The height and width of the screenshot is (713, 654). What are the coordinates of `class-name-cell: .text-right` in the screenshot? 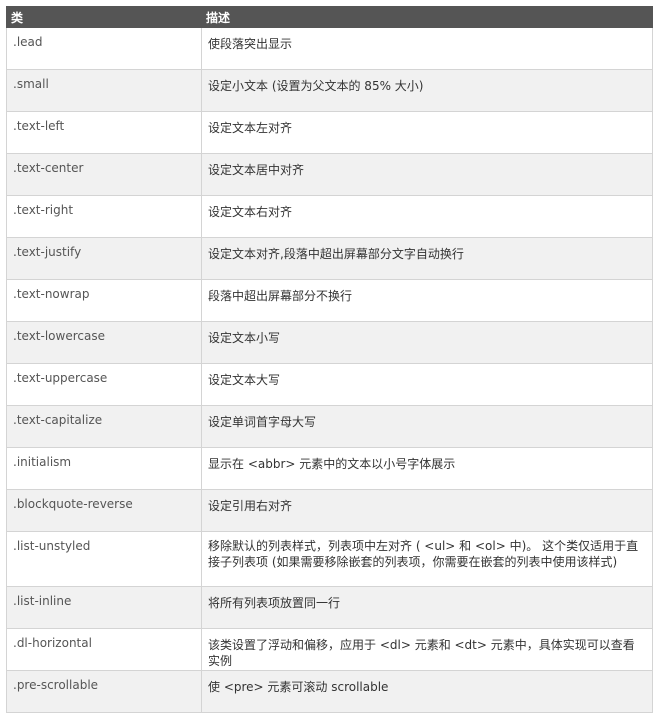 It's located at (104, 216).